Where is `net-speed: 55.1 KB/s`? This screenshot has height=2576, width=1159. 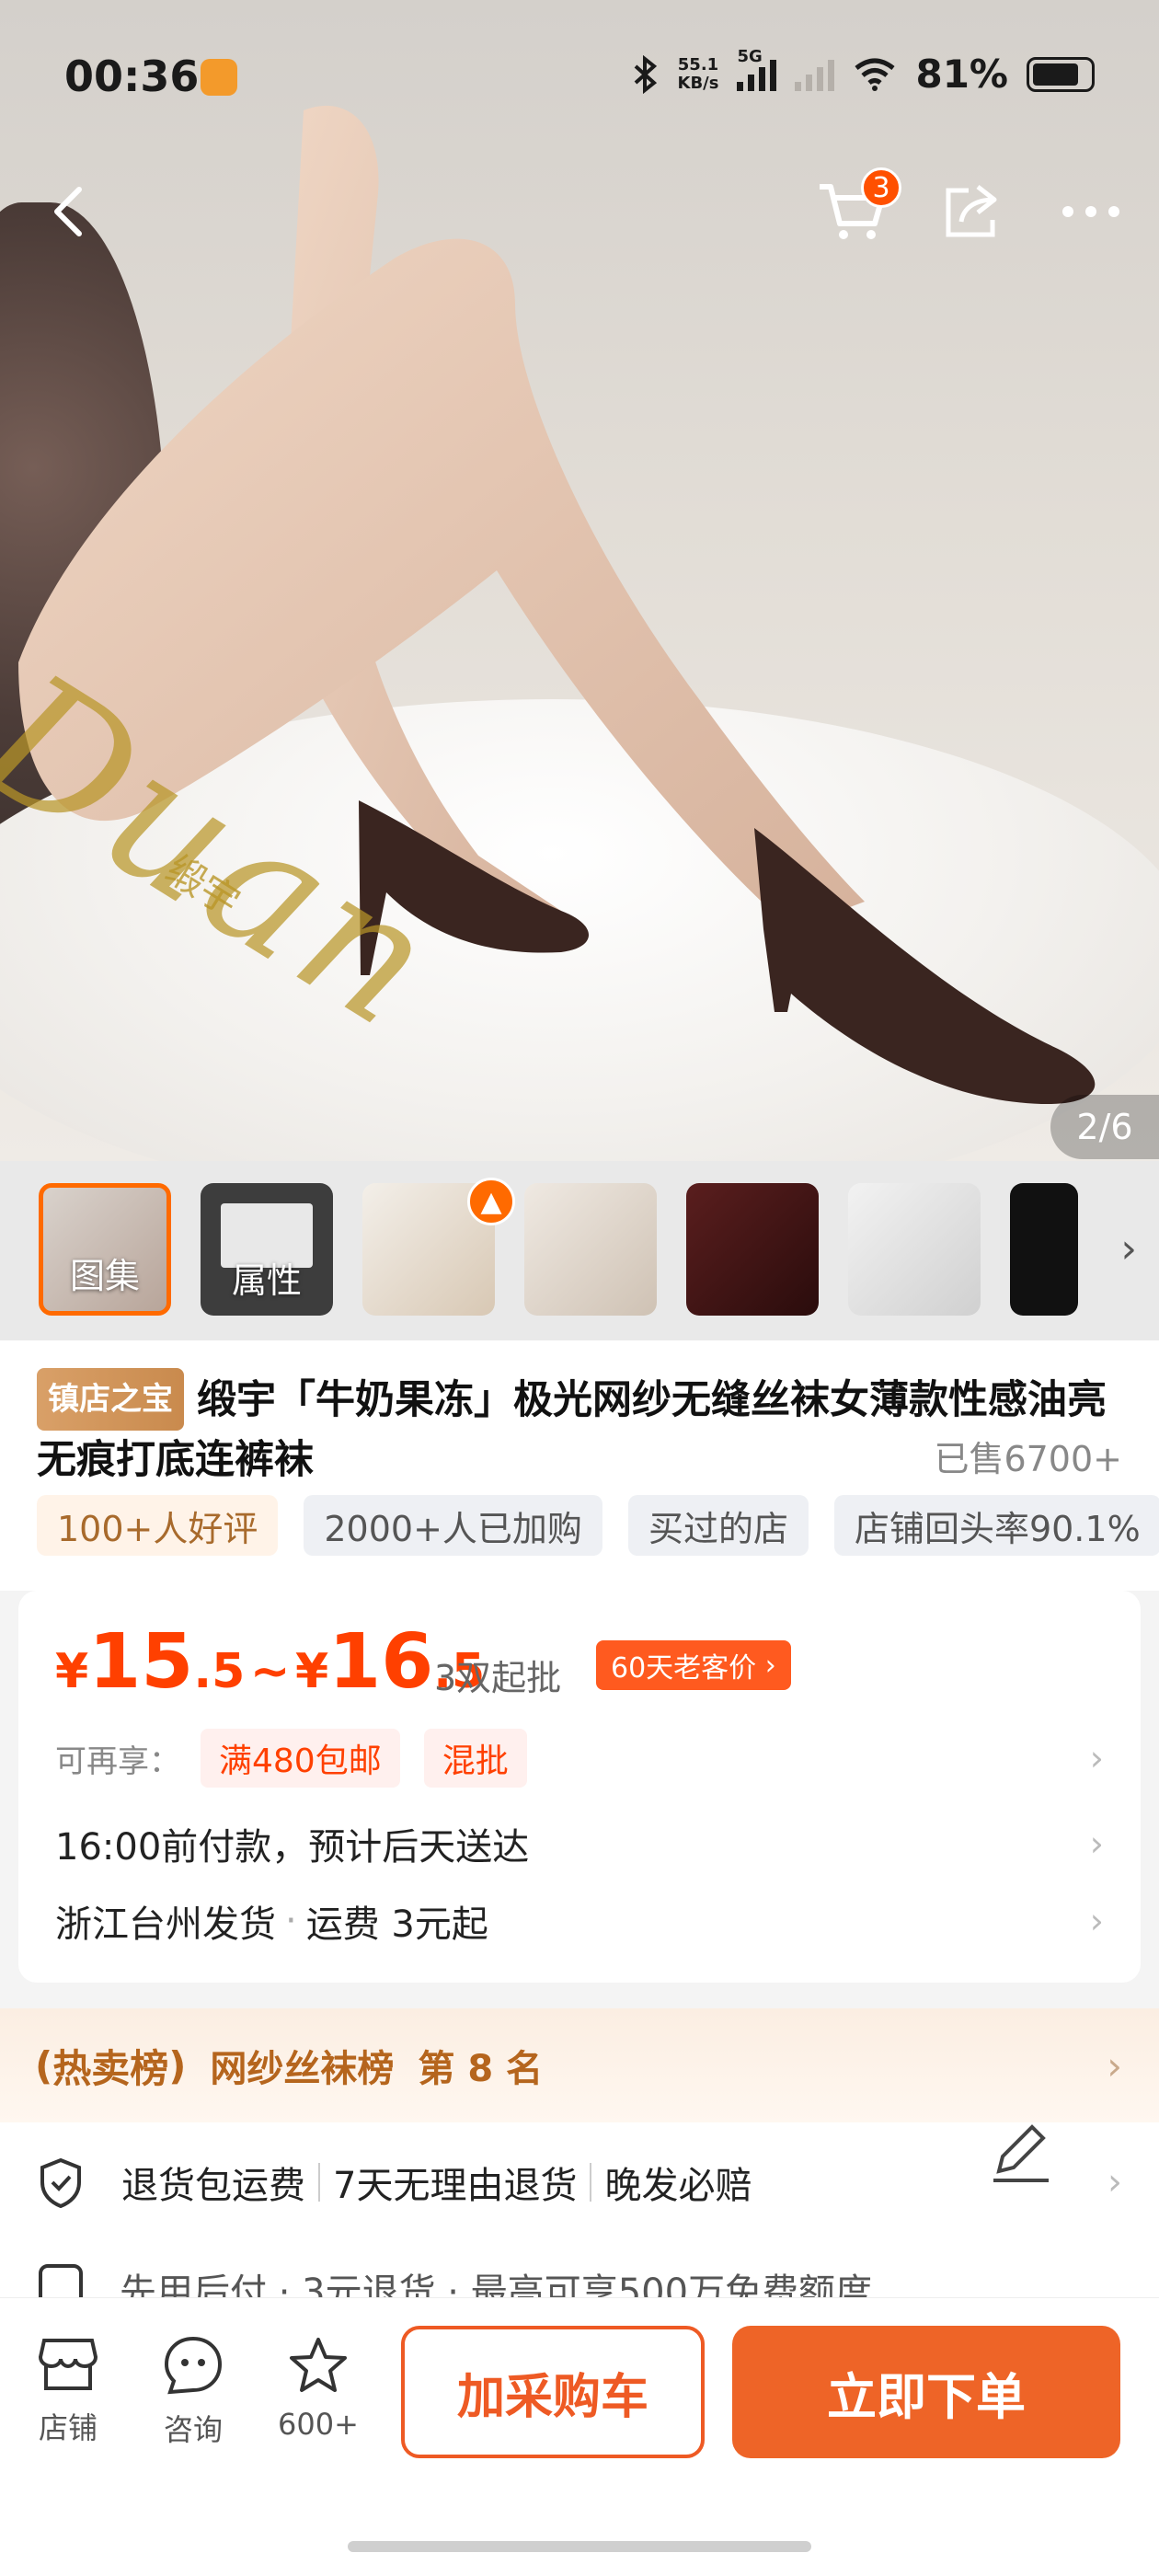
net-speed: 55.1 KB/s is located at coordinates (698, 73).